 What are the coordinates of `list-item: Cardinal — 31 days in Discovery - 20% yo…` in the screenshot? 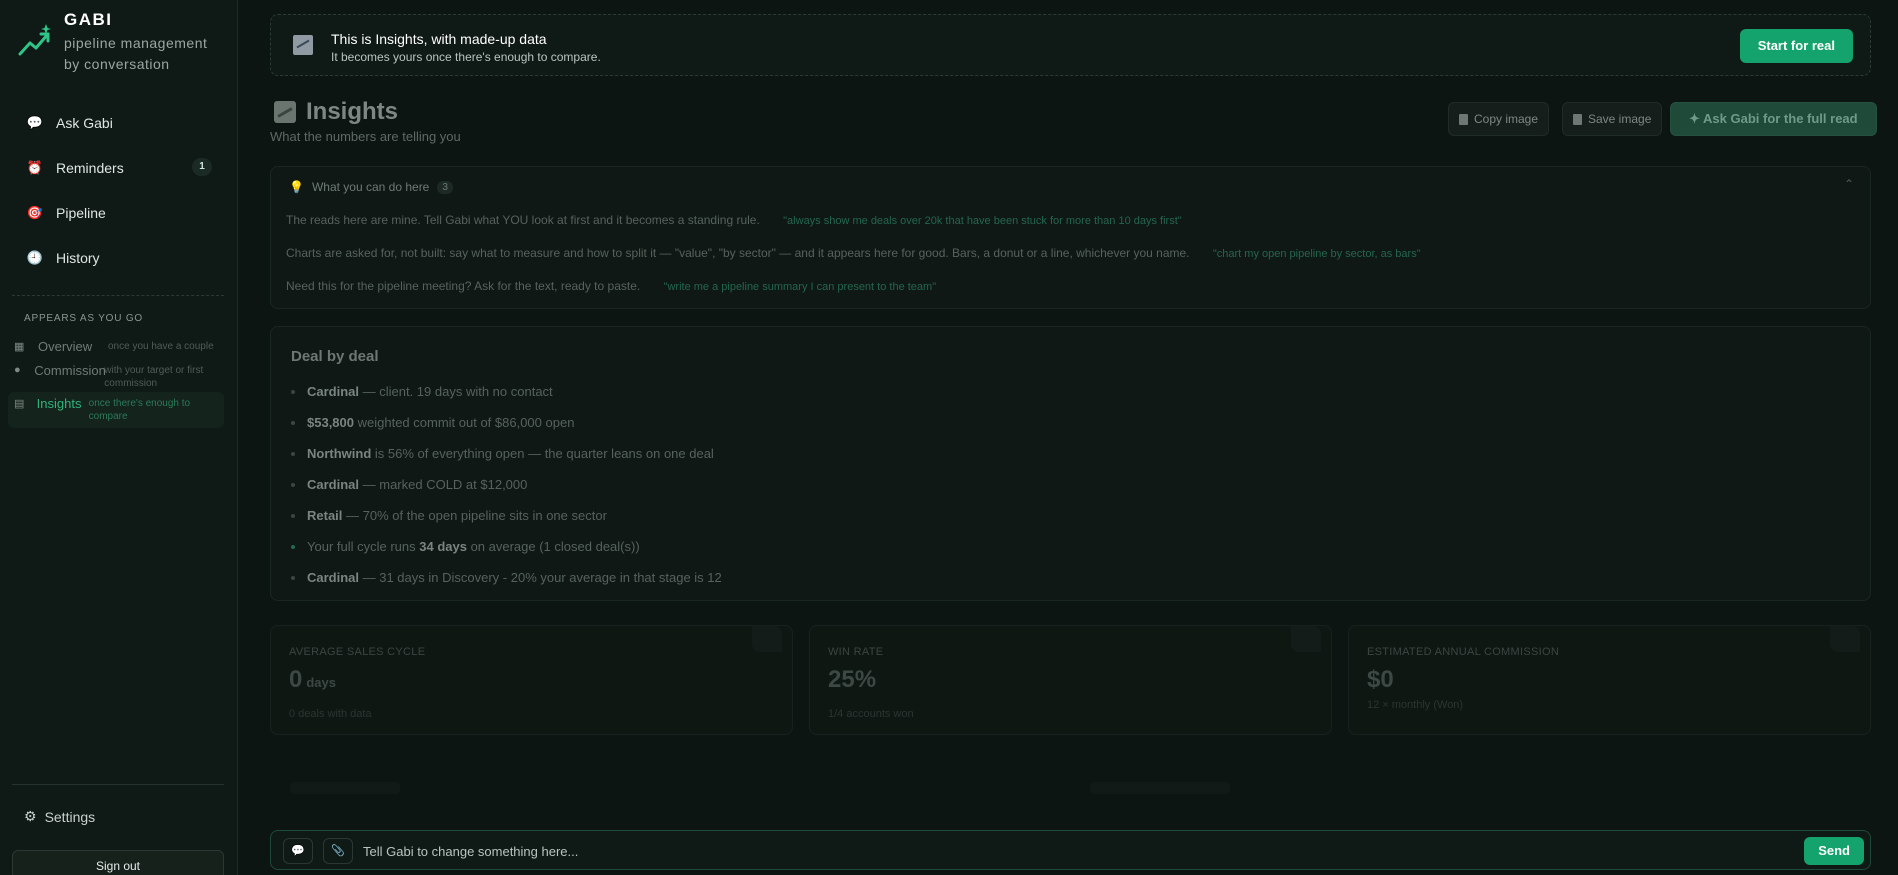 It's located at (506, 585).